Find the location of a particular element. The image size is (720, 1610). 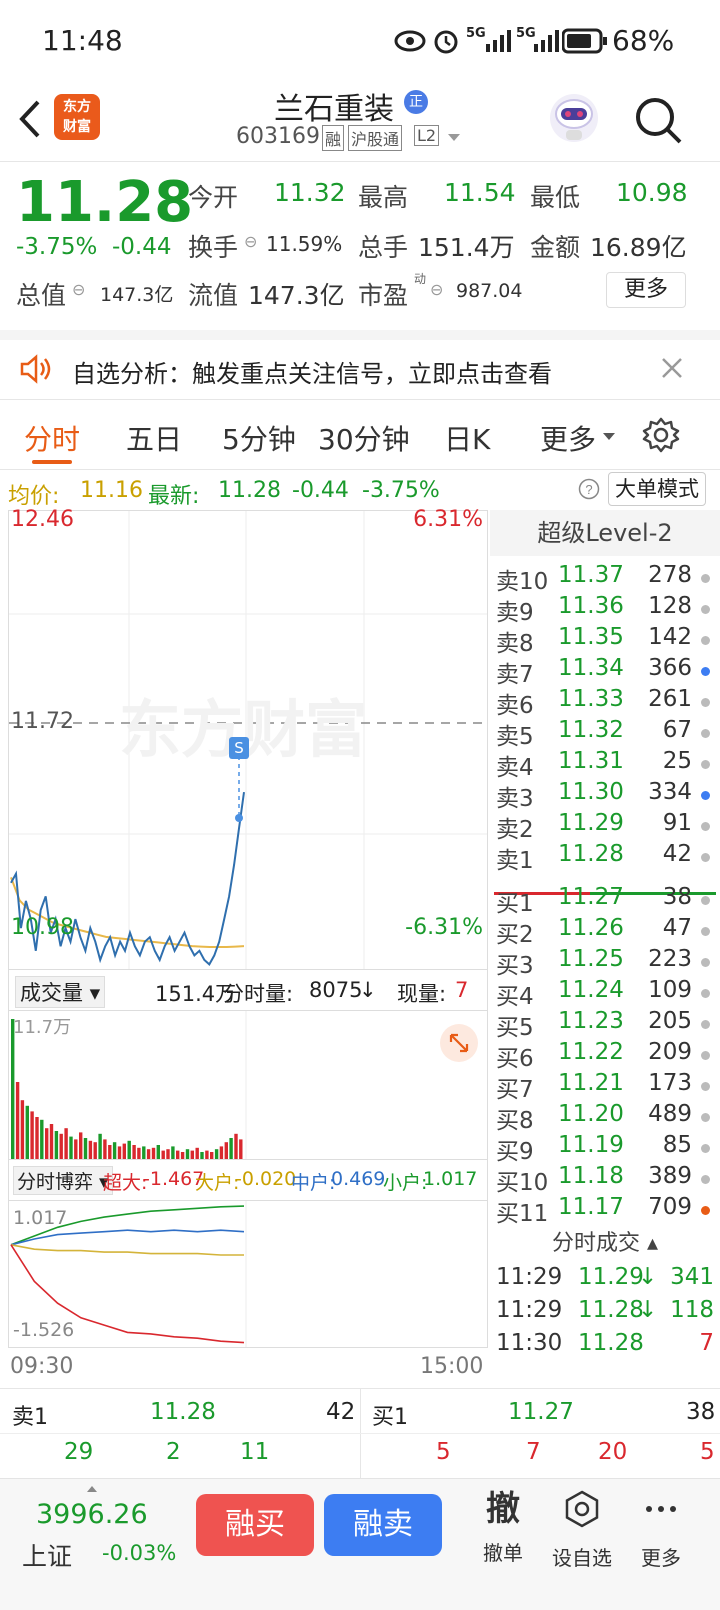

tab-five-day: 五日 is located at coordinates (154, 438).